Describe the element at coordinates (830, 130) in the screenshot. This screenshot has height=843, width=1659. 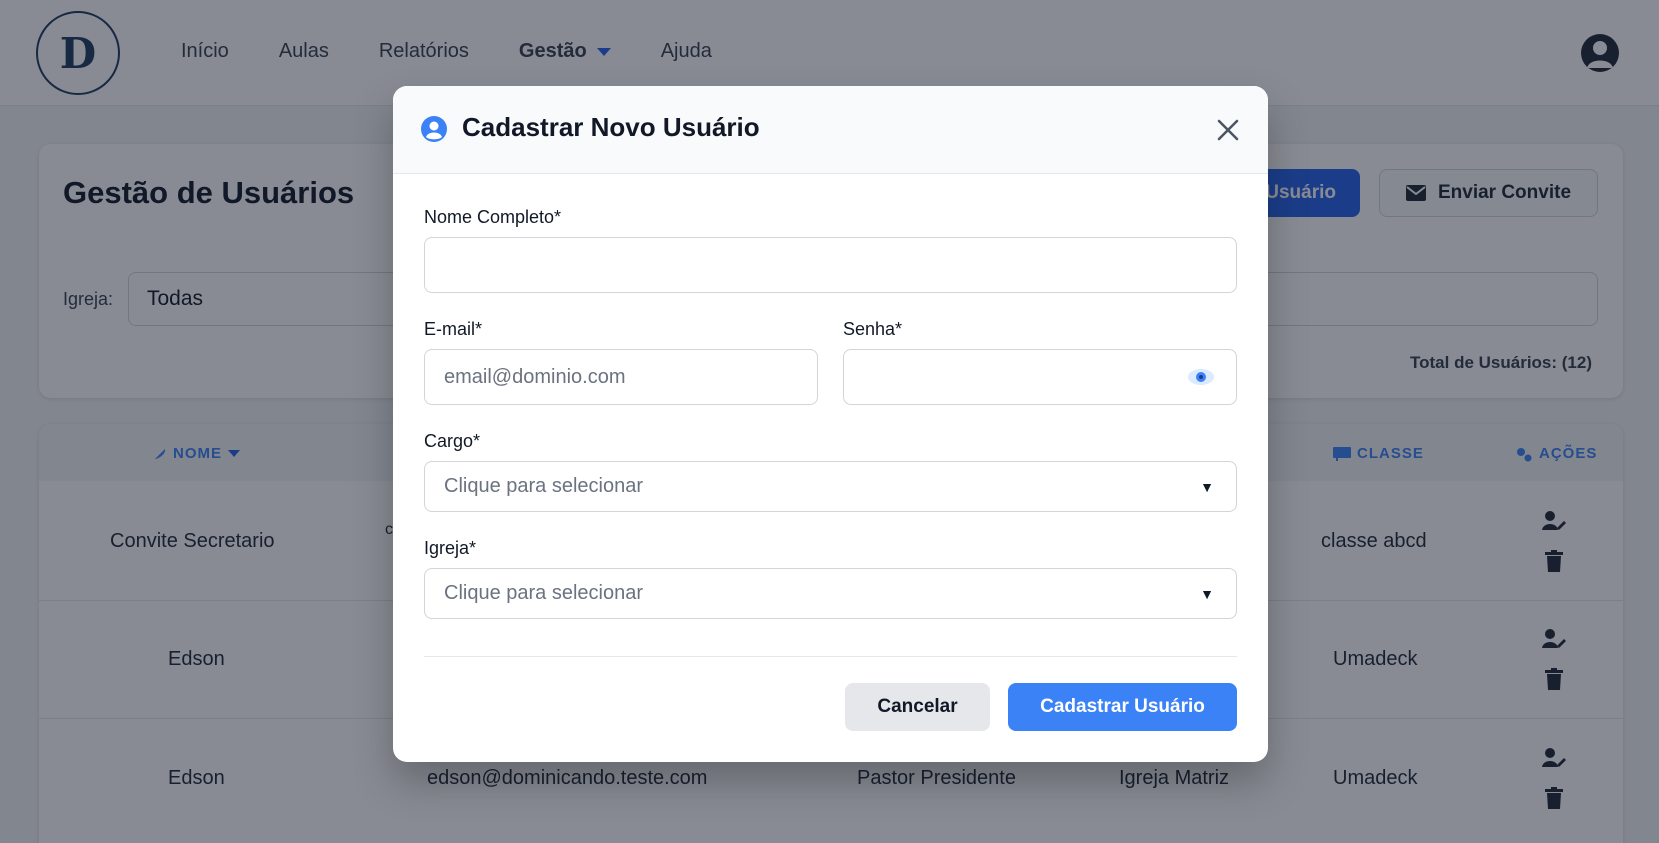
I see `modal-header: Cadastrar Novo Usuário` at that location.